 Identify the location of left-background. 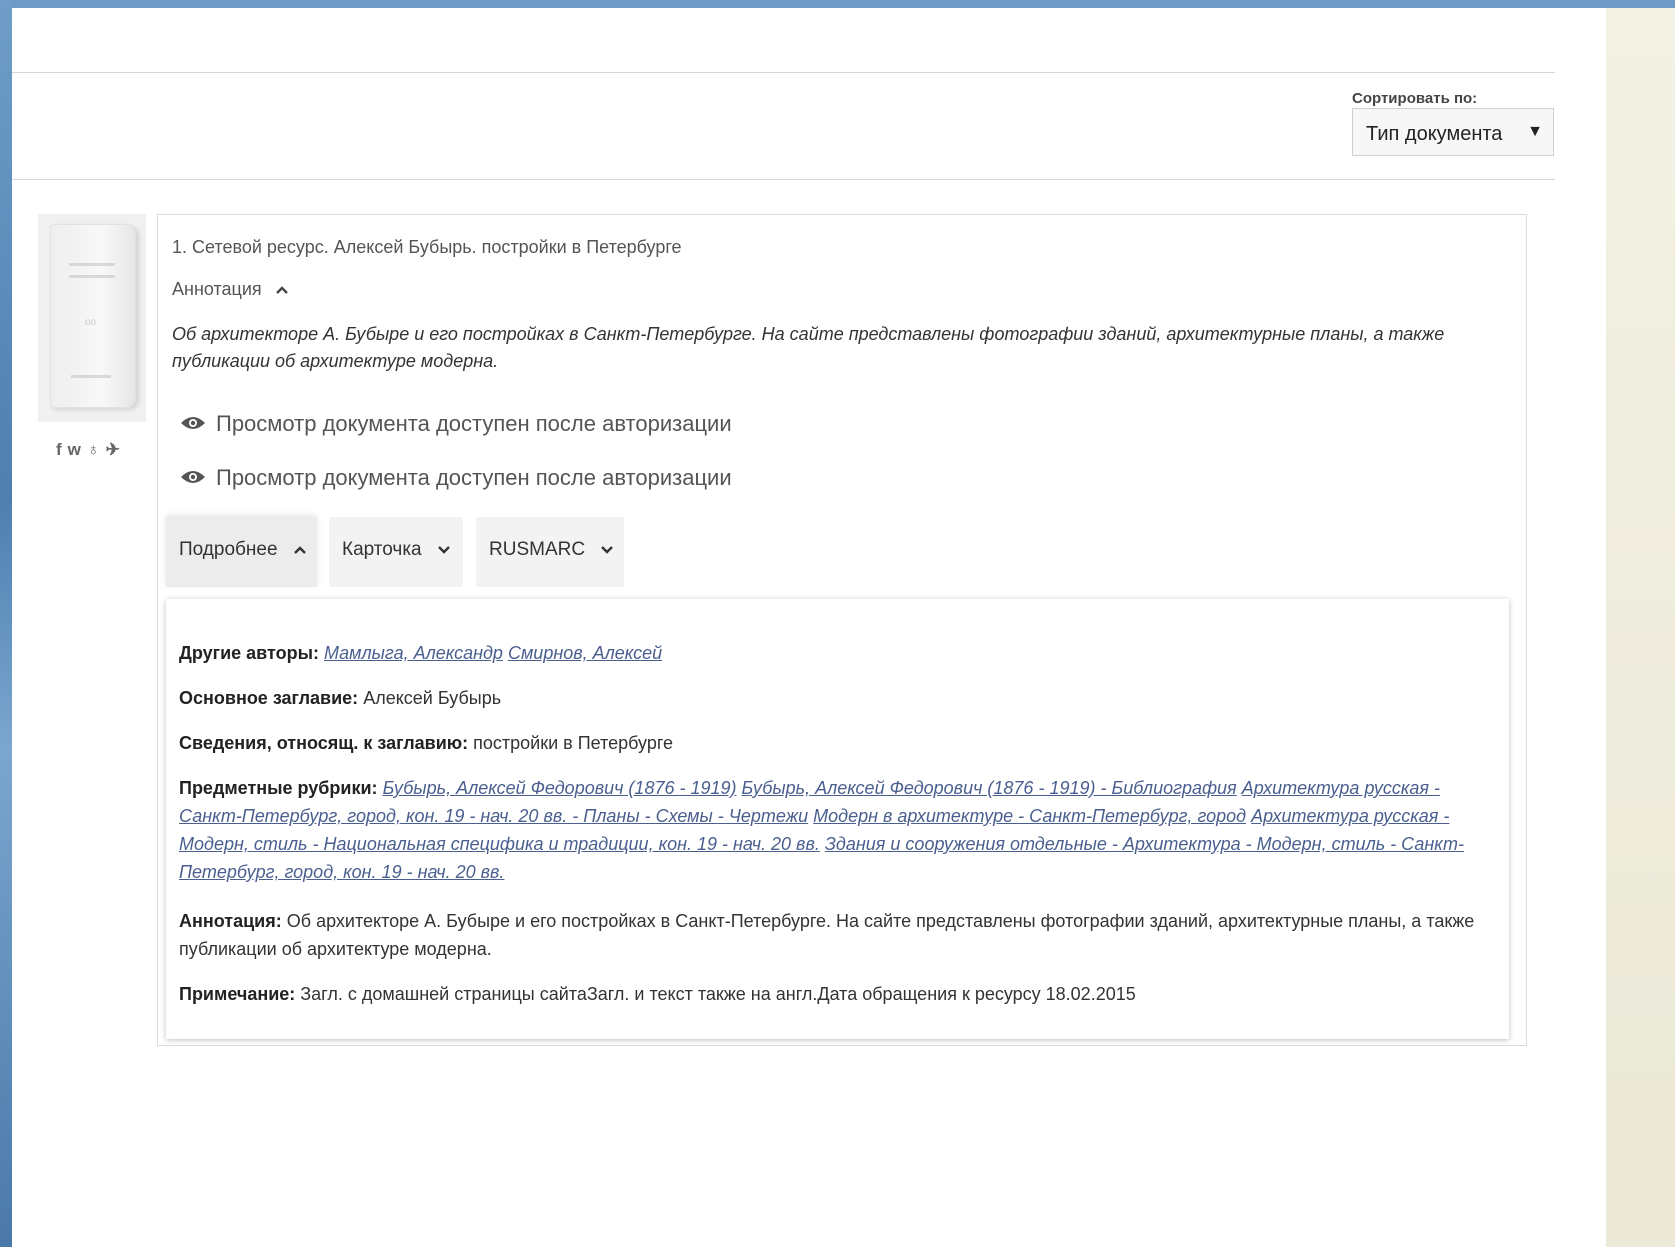
(6, 623).